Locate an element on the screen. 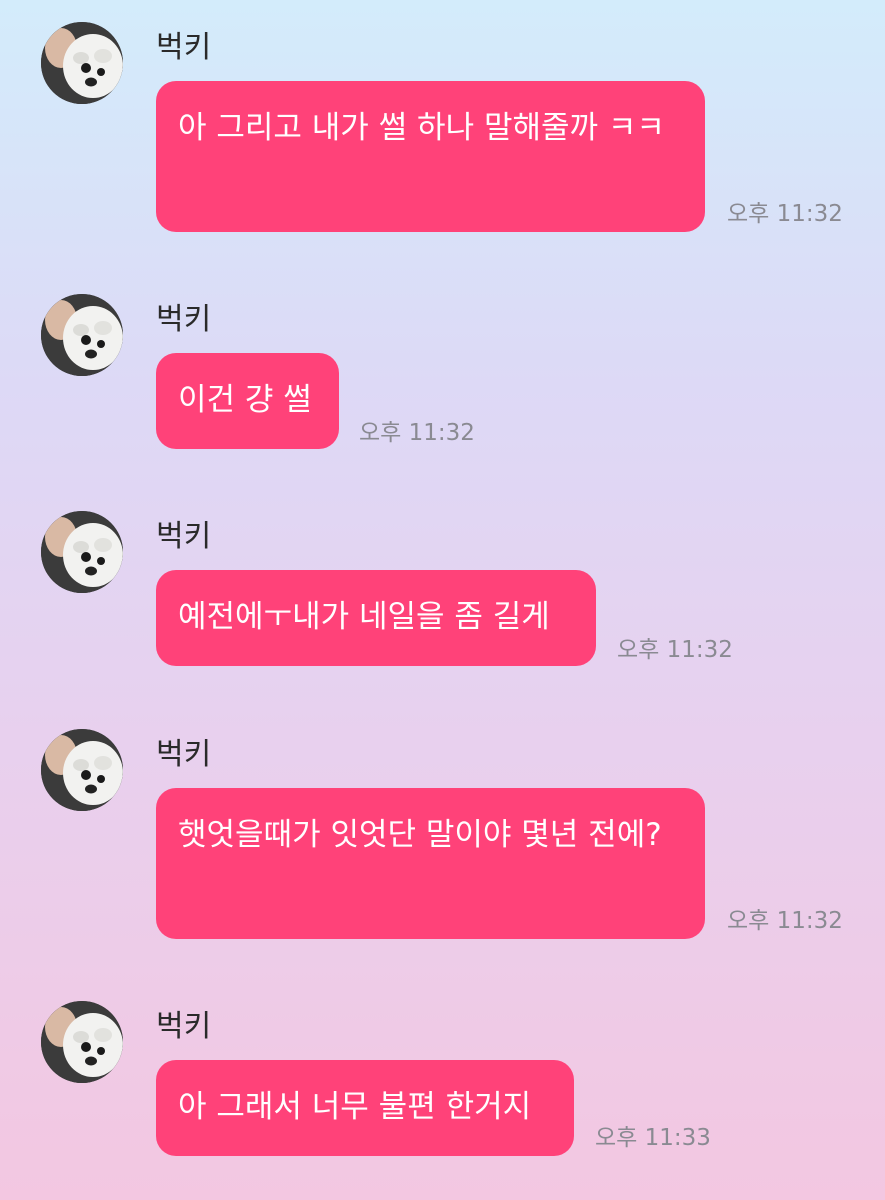 Image resolution: width=885 pixels, height=1200 pixels. message-bubble: 아 그래서 너무 불편 한거지 is located at coordinates (365, 1108).